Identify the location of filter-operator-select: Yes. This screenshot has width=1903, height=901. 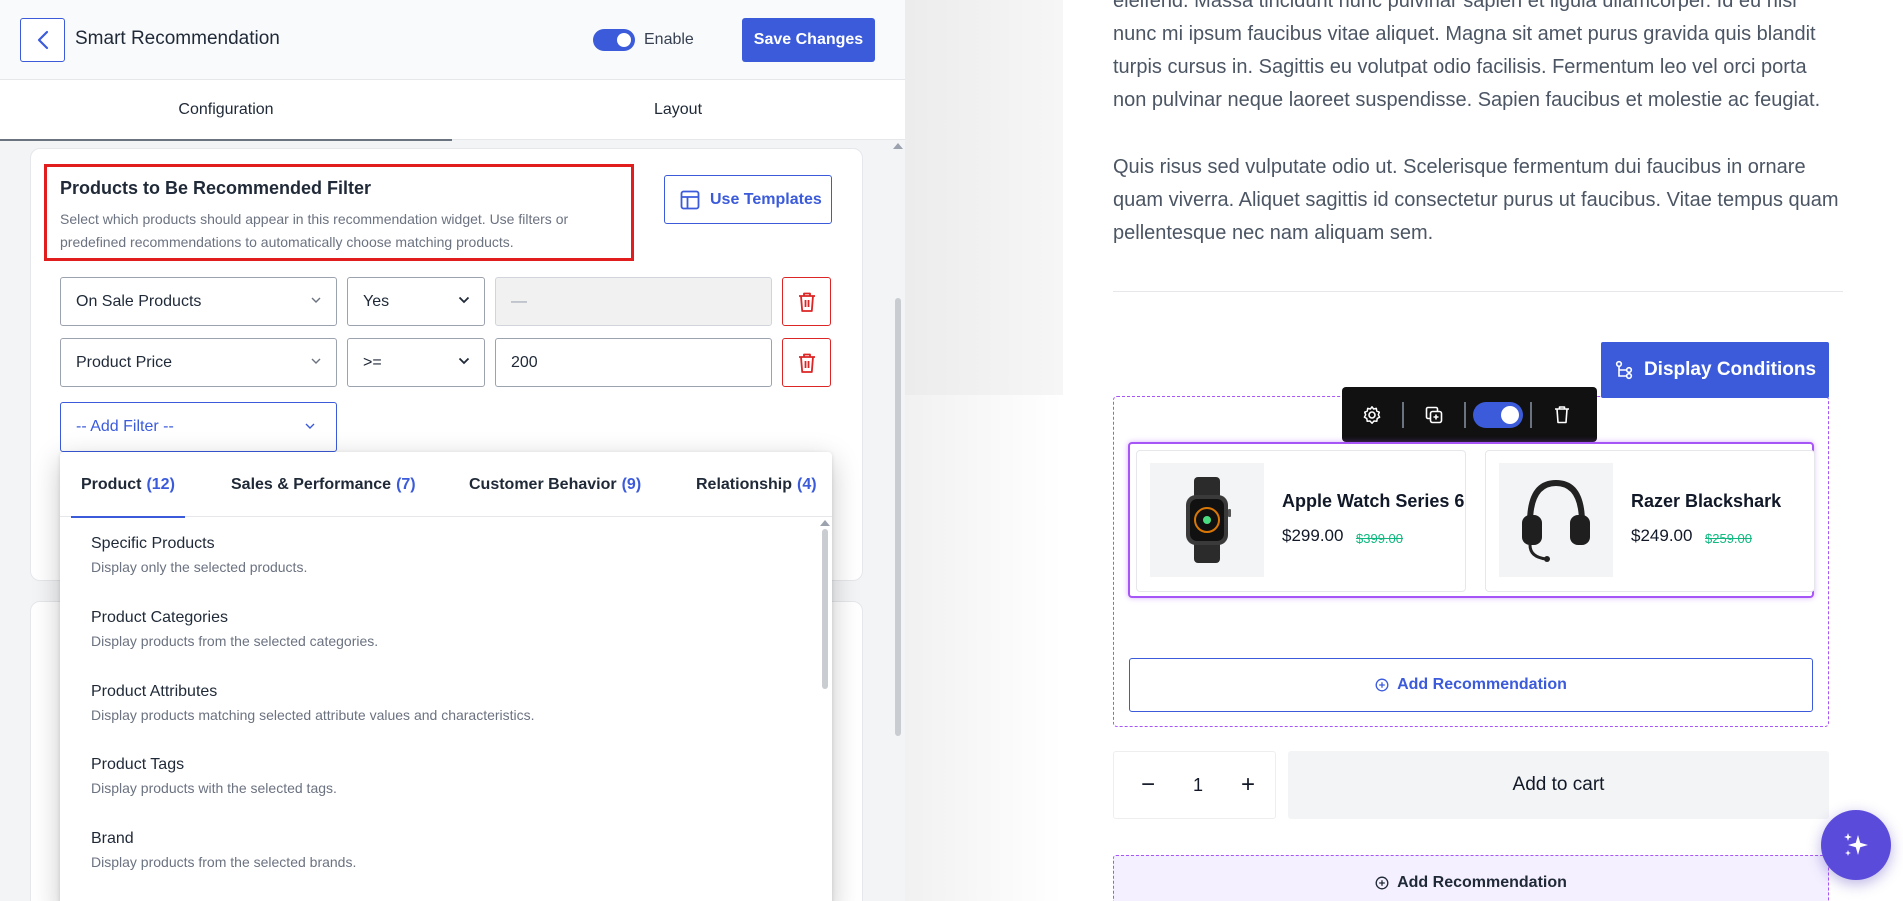
(416, 301).